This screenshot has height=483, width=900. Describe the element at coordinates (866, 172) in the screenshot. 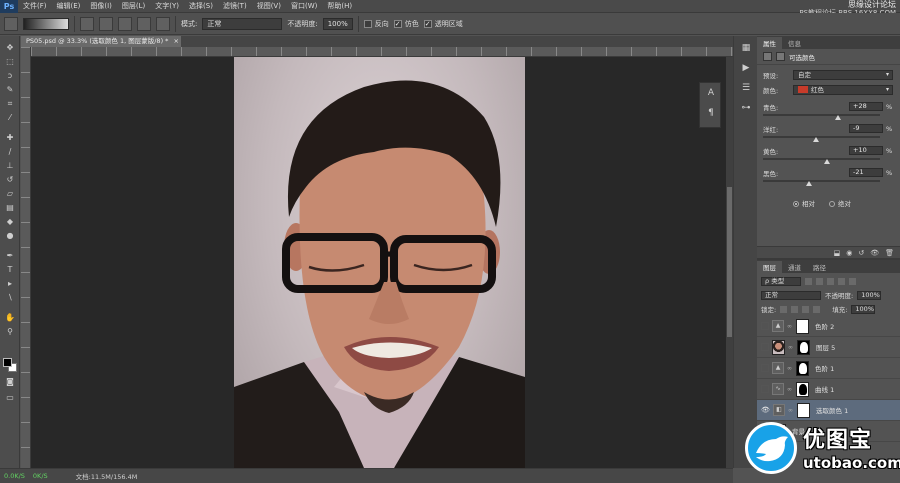

I see `slider-value-input: -21` at that location.